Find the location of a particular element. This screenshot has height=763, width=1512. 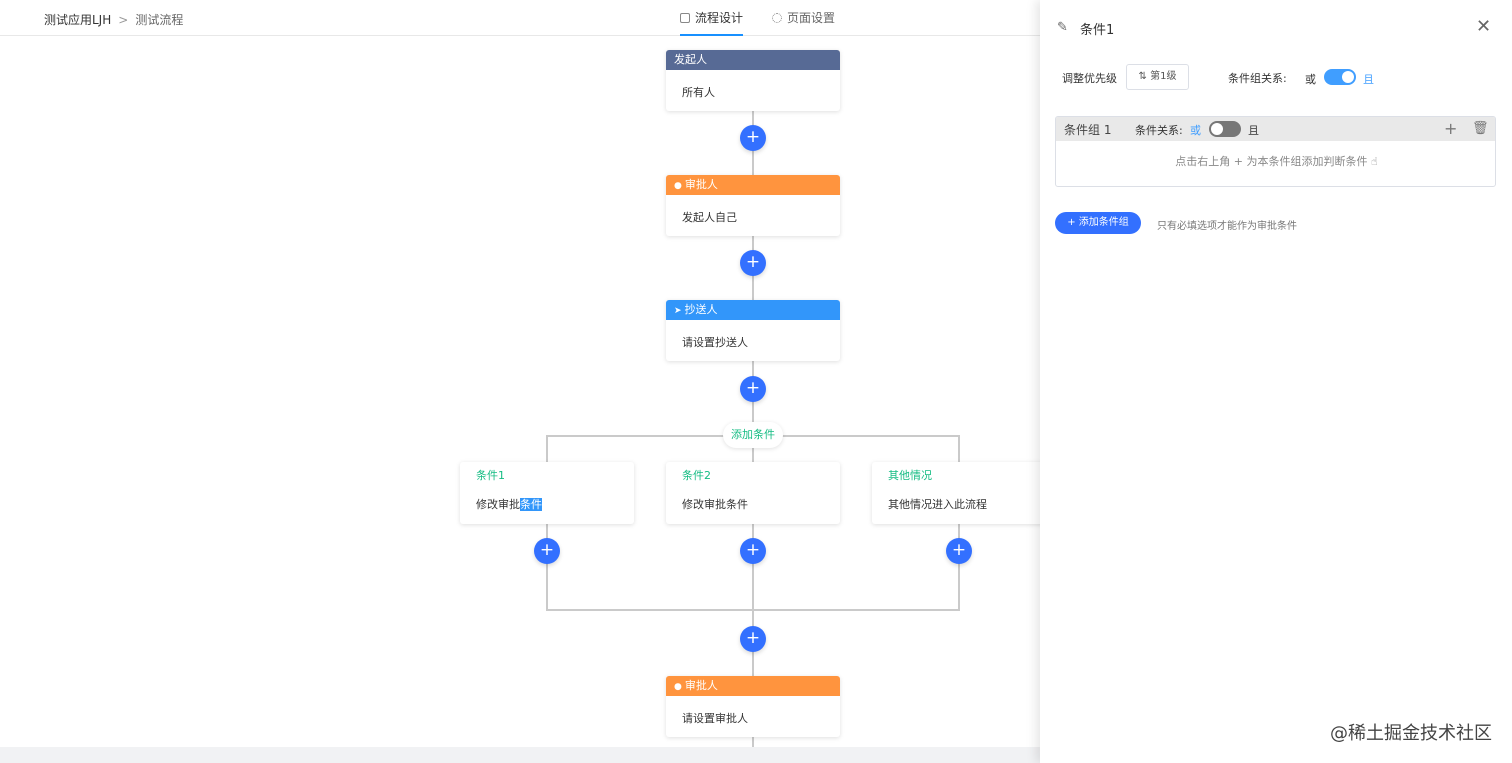

condition-node-1: 条件1 修改审批条件 is located at coordinates (547, 493).